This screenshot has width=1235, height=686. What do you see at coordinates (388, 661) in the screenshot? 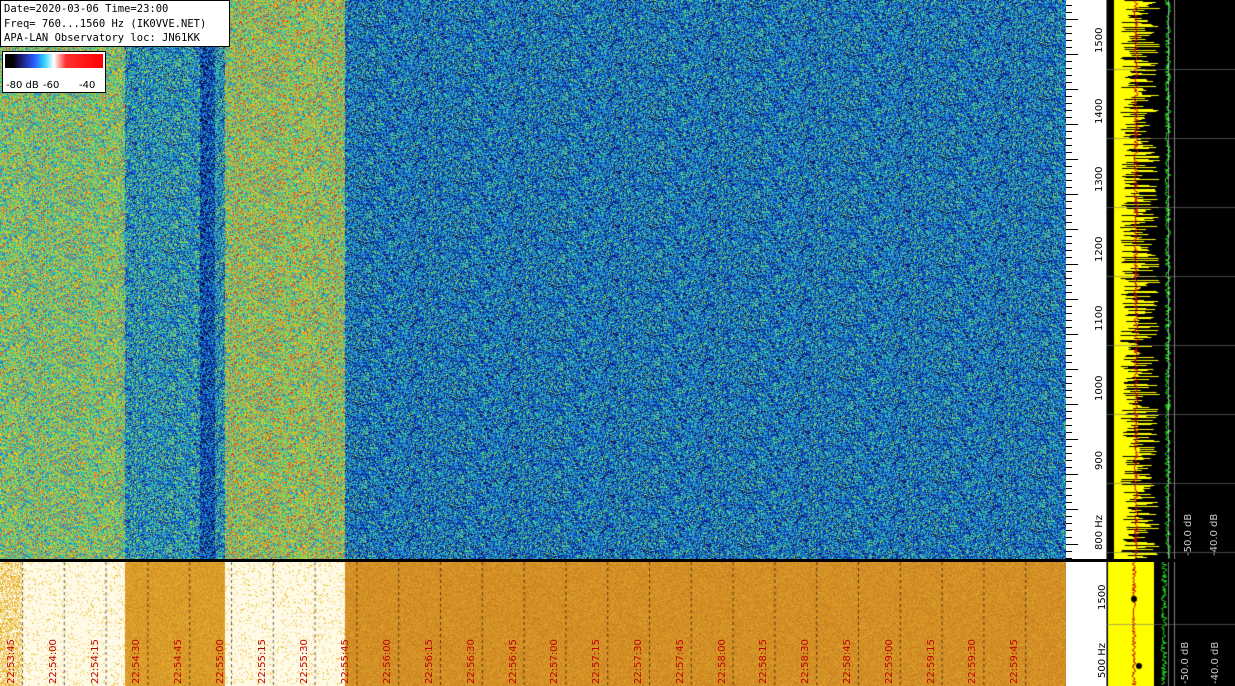
I see `time-axis-label: 22:56:00` at bounding box center [388, 661].